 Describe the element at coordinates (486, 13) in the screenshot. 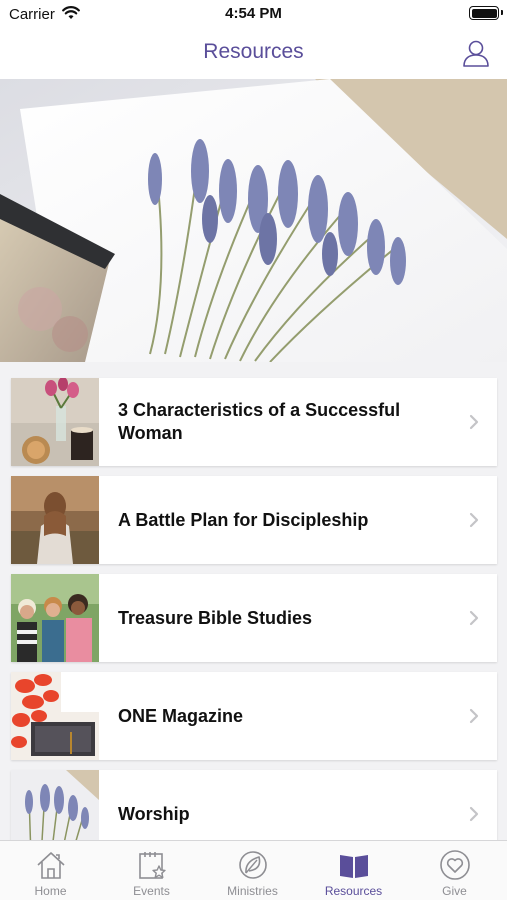

I see `battery-icon` at that location.